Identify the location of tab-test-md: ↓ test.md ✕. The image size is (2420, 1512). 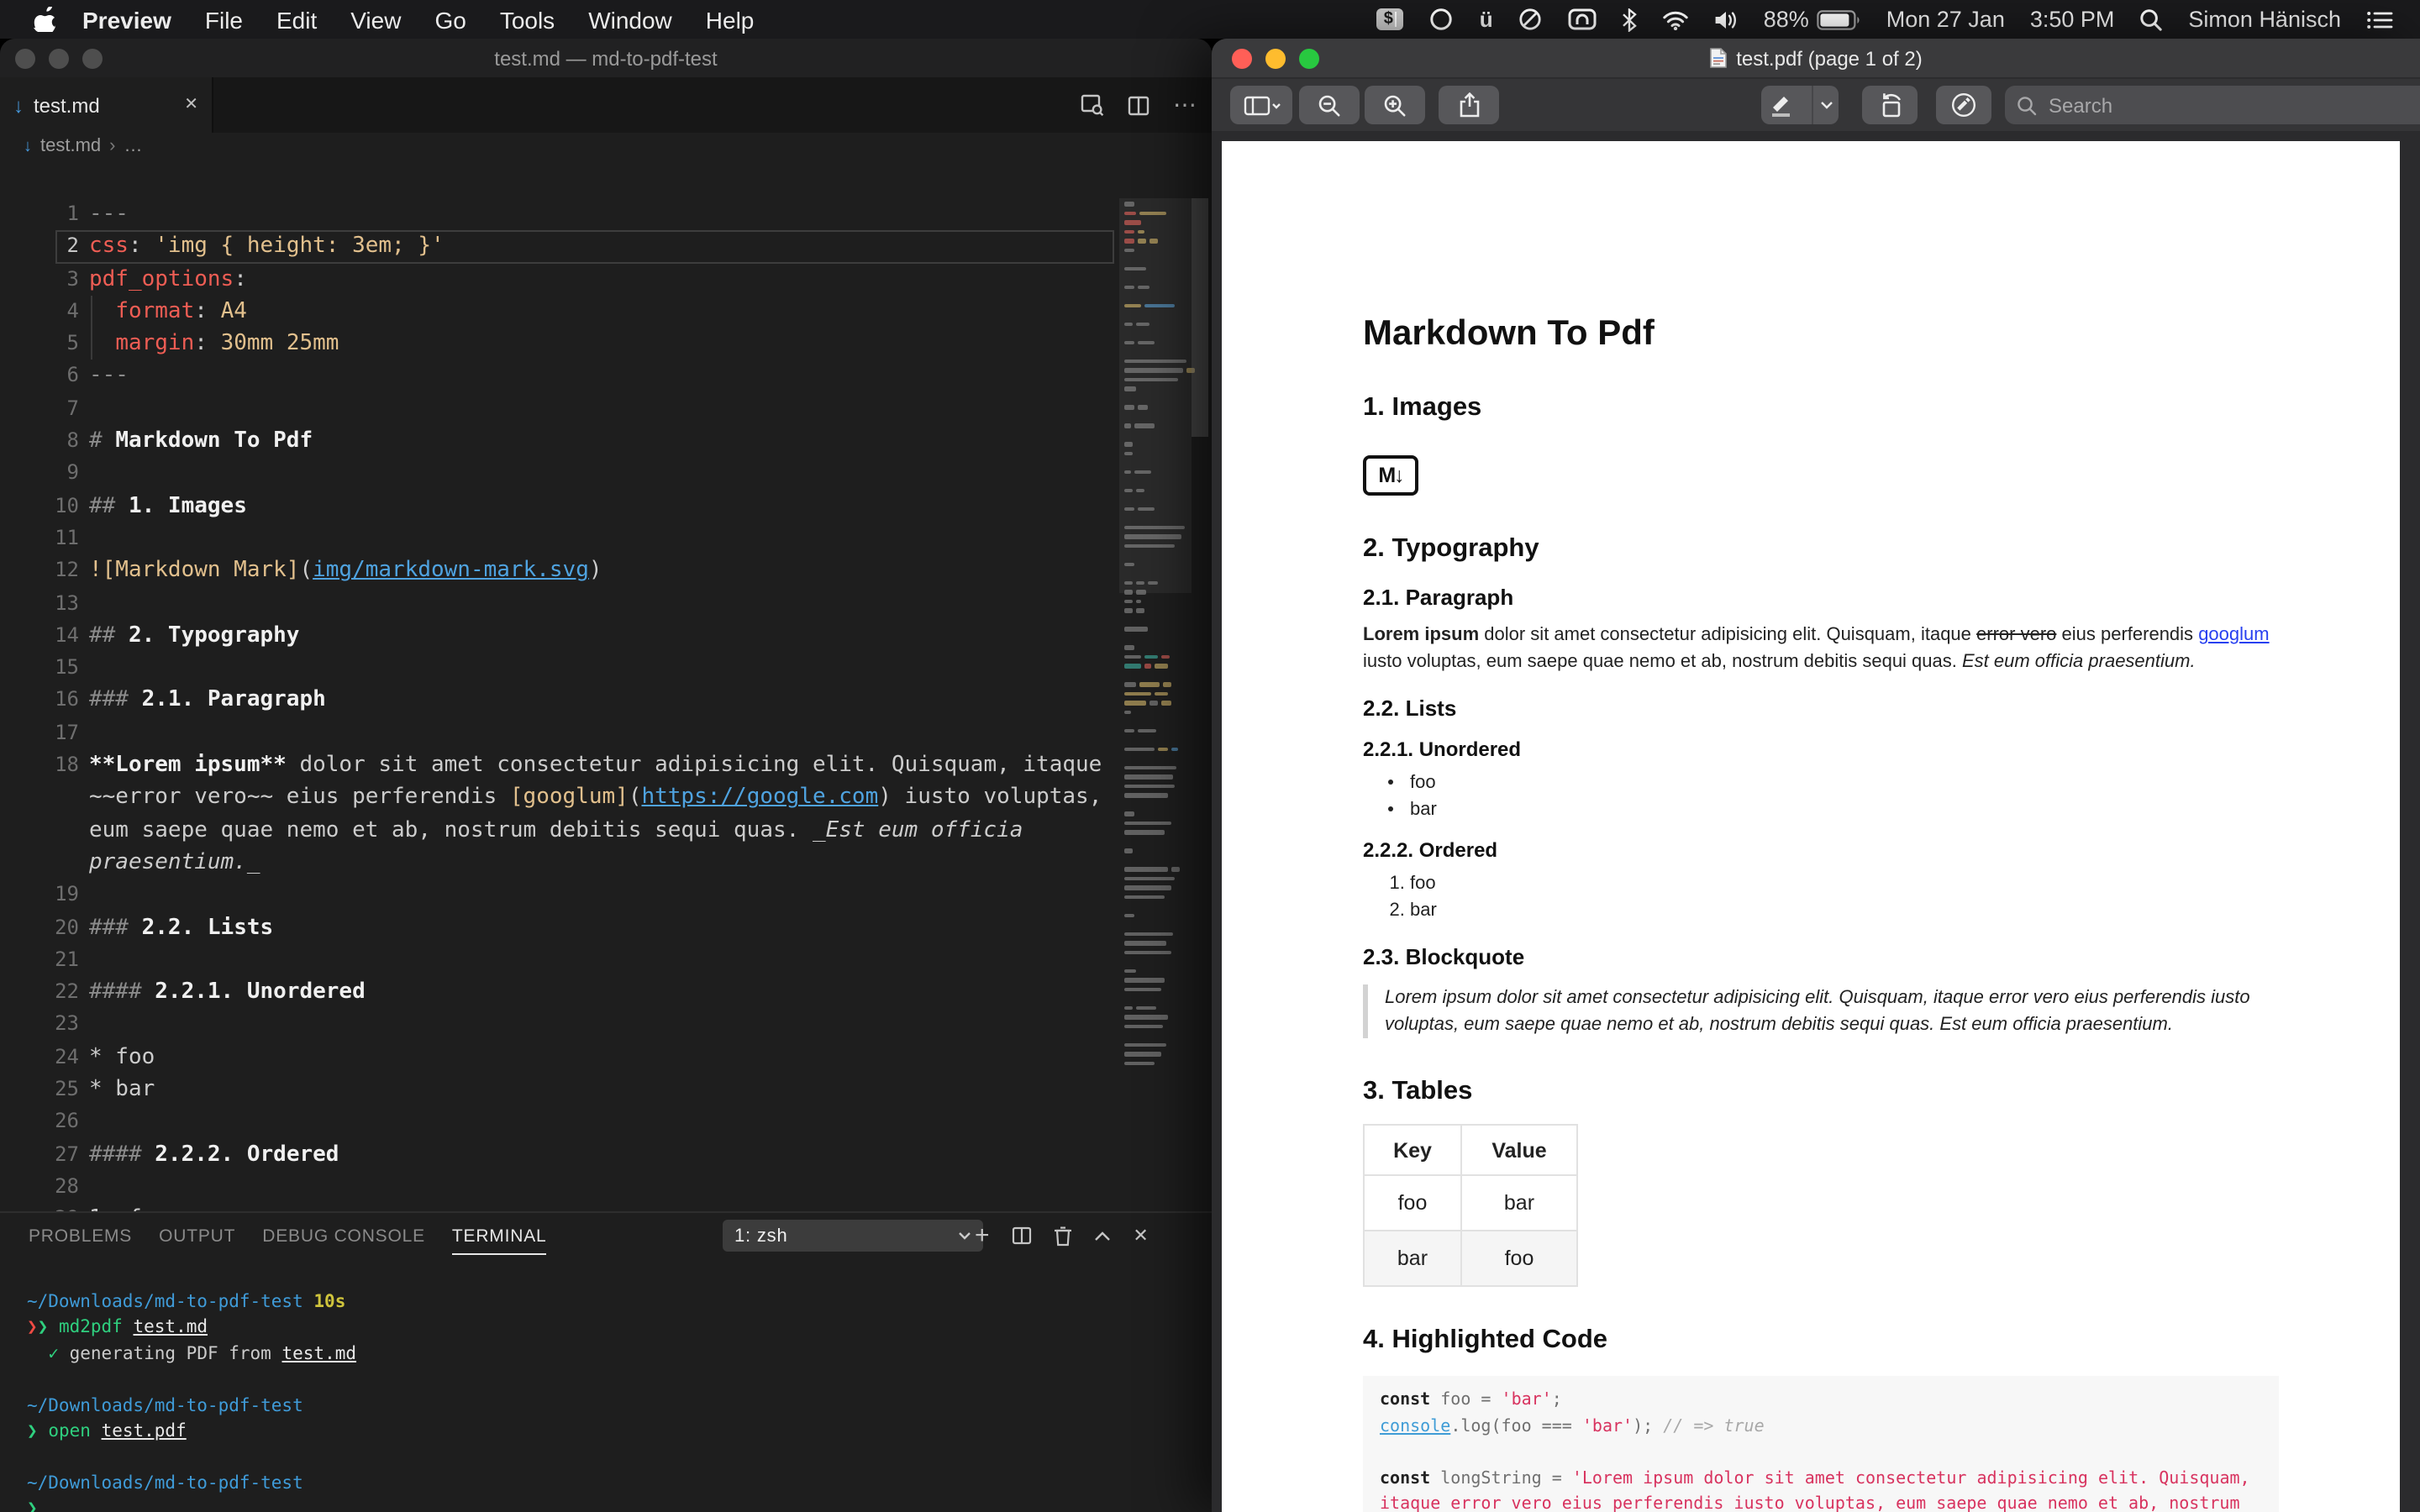
(107, 105).